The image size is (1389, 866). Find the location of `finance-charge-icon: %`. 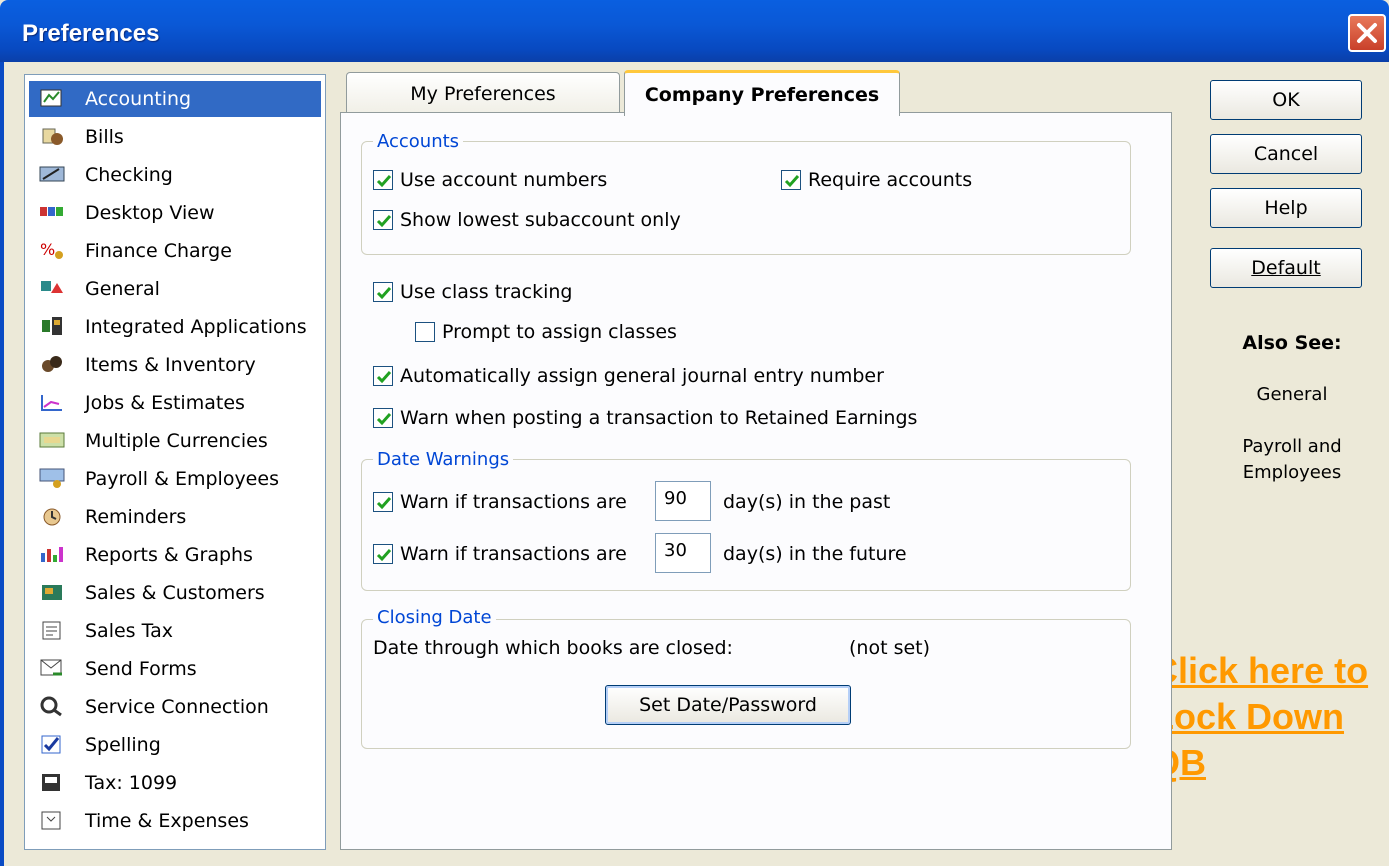

finance-charge-icon: % is located at coordinates (53, 251).